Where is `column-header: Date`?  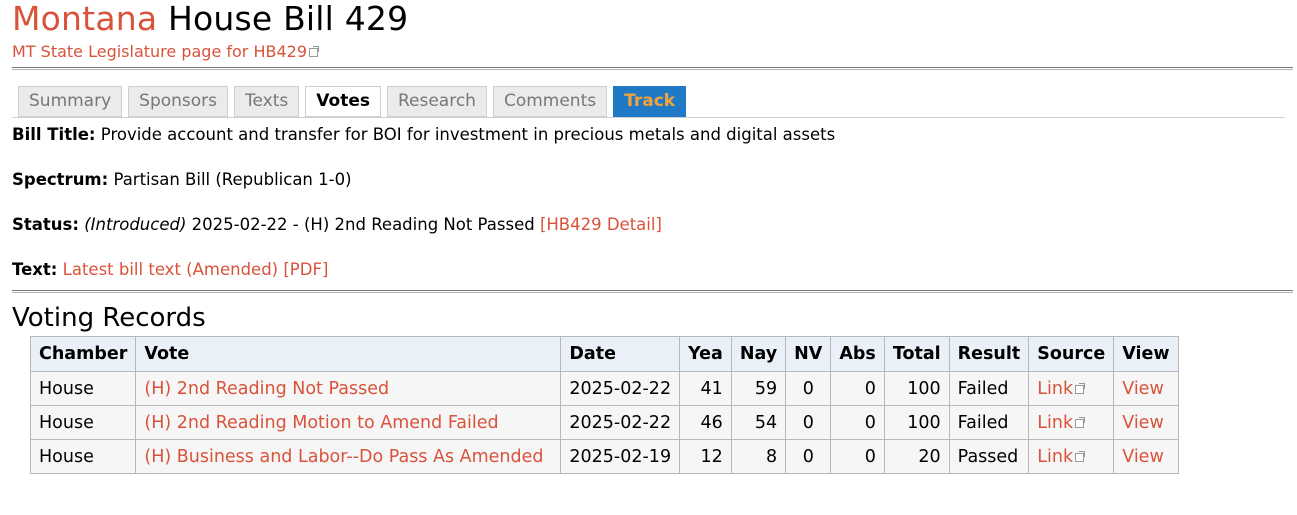 column-header: Date is located at coordinates (620, 354).